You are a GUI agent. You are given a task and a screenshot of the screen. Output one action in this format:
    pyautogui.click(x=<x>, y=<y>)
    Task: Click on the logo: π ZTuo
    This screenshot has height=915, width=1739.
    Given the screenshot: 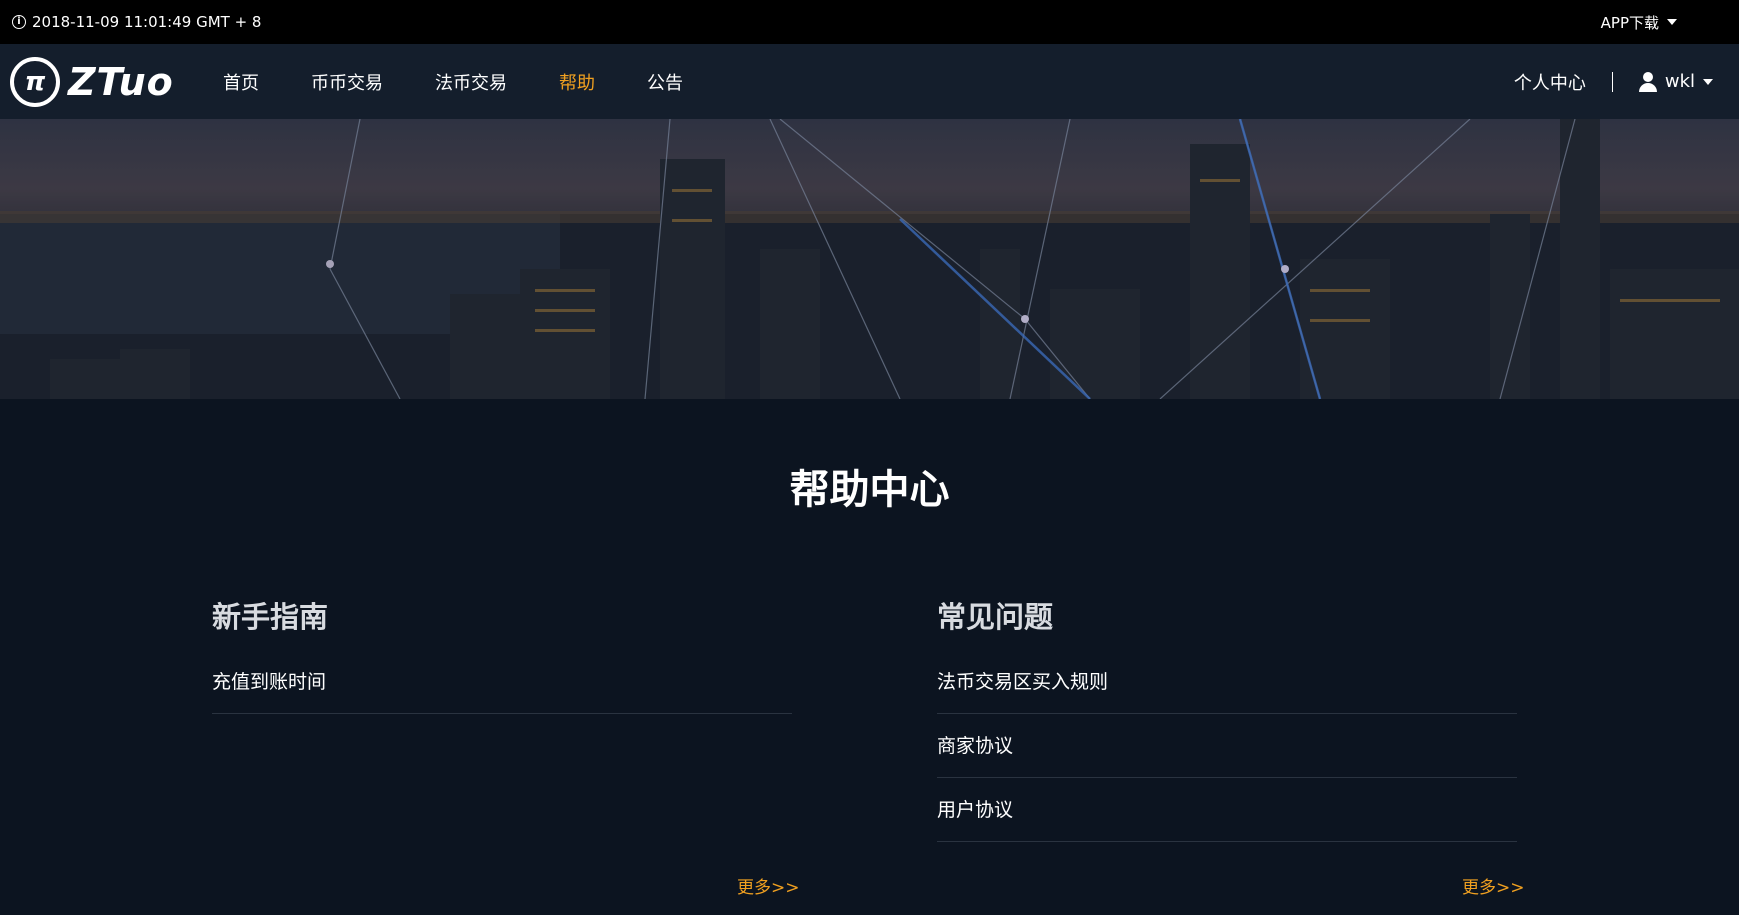 What is the action you would take?
    pyautogui.click(x=110, y=81)
    